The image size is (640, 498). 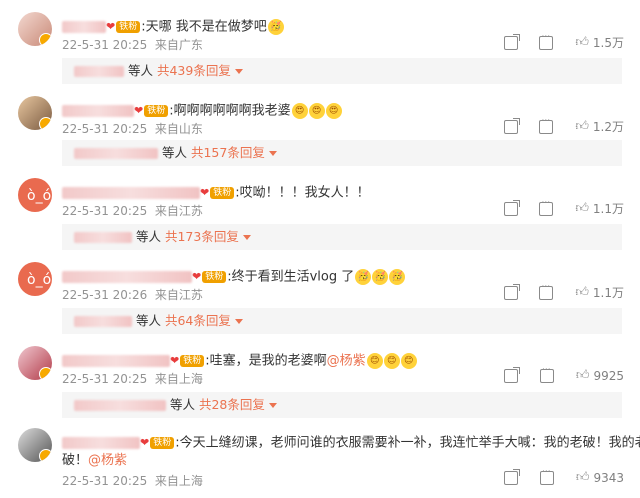 I want to click on comment-meta: 22-5-31 20:25 来自江苏, so click(x=132, y=210).